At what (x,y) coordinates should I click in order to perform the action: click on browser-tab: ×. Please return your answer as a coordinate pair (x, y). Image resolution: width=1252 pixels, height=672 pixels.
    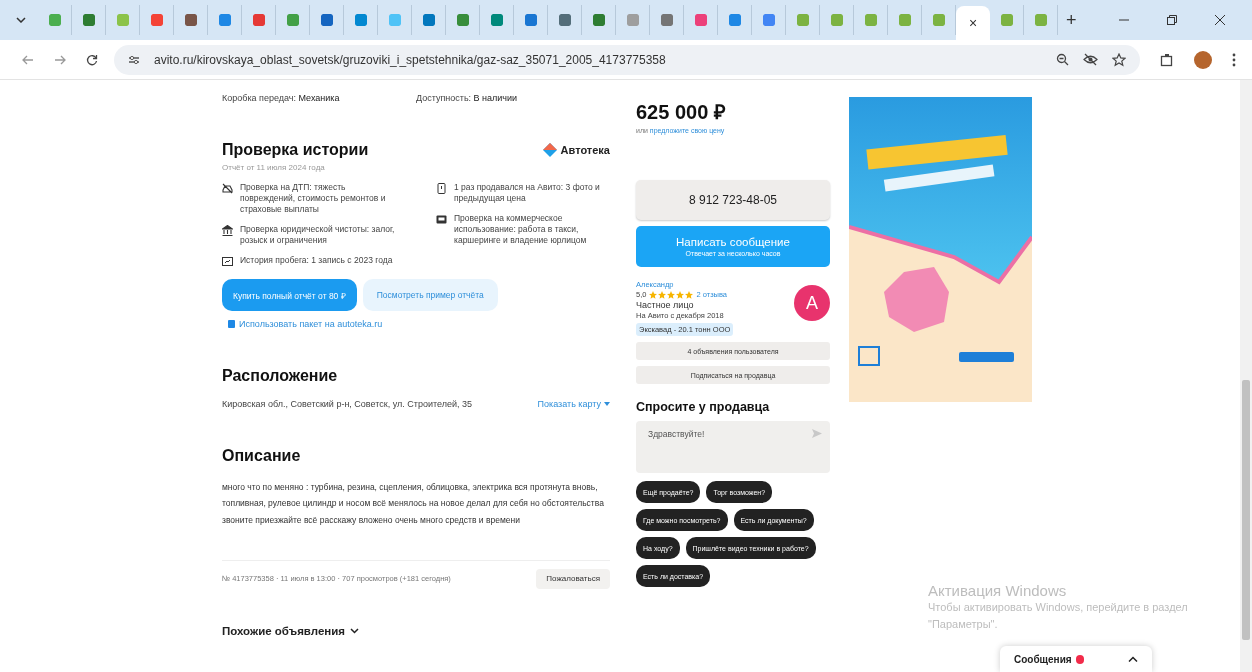
    Looking at the image, I should click on (973, 23).